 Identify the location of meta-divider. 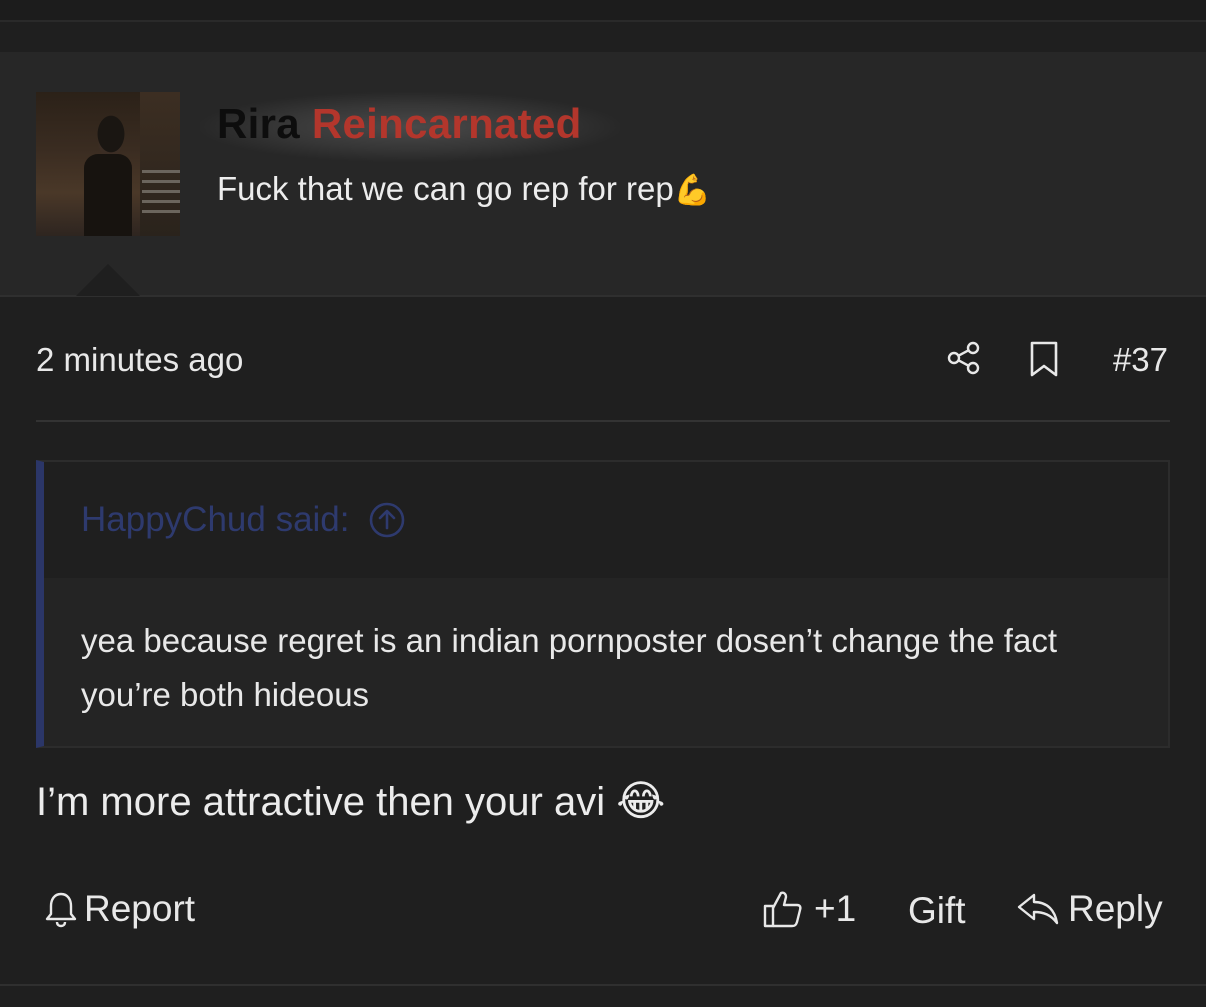
(603, 421).